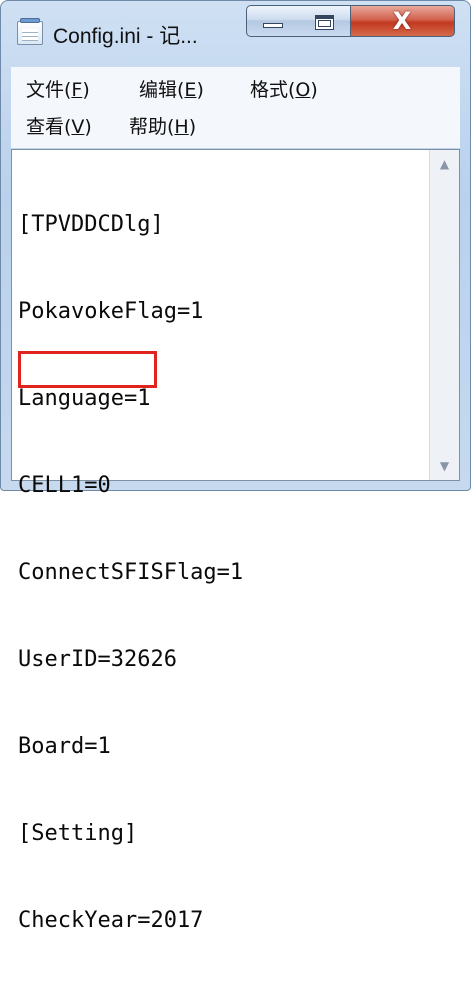 The width and height of the screenshot is (471, 982). I want to click on text-line-6: UserID=32626, so click(97, 659).